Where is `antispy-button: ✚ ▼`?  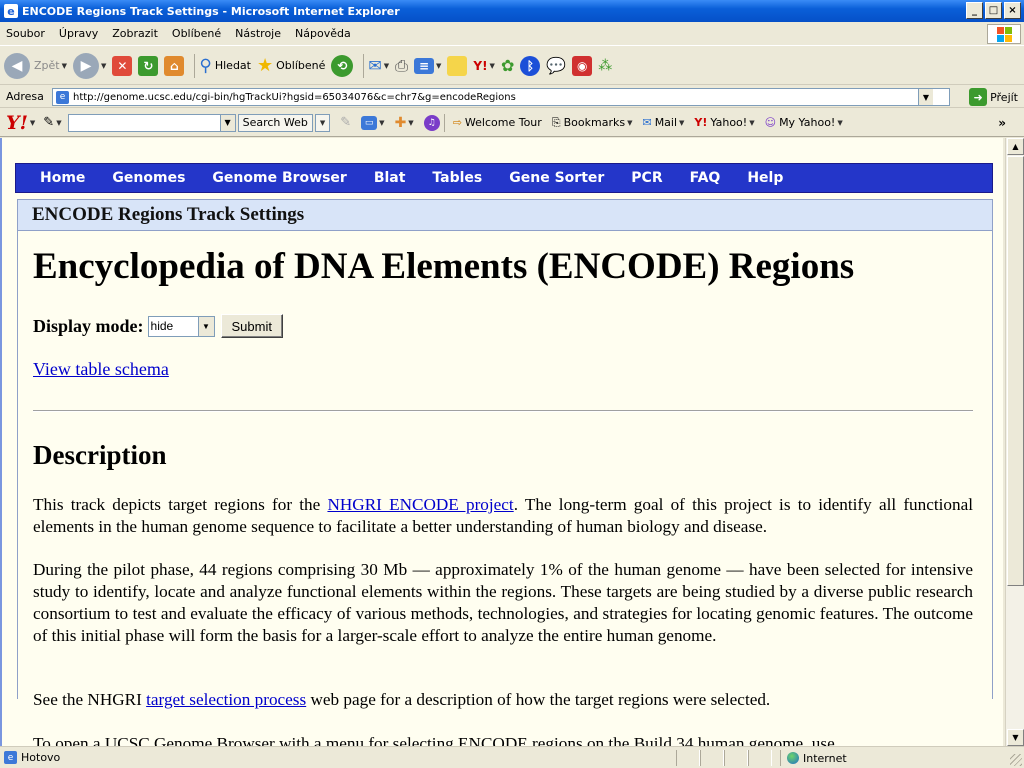
antispy-button: ✚ ▼ is located at coordinates (404, 123).